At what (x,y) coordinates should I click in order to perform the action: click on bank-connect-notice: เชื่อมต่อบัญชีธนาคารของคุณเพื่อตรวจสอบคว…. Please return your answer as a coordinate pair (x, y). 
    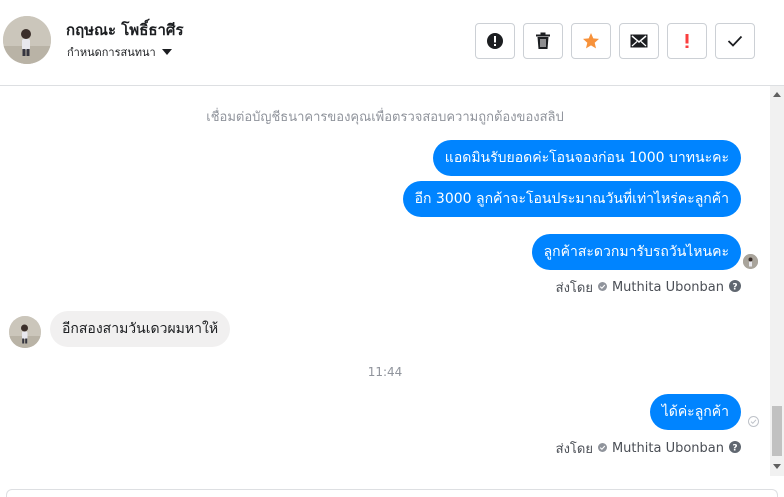
    Looking at the image, I should click on (385, 117).